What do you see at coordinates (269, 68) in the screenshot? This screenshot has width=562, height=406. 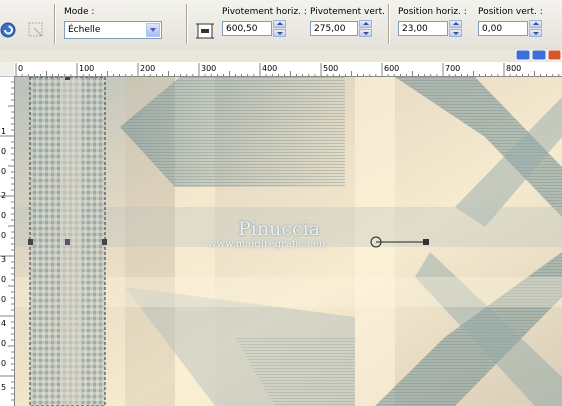 I see `ruler-label: 400` at bounding box center [269, 68].